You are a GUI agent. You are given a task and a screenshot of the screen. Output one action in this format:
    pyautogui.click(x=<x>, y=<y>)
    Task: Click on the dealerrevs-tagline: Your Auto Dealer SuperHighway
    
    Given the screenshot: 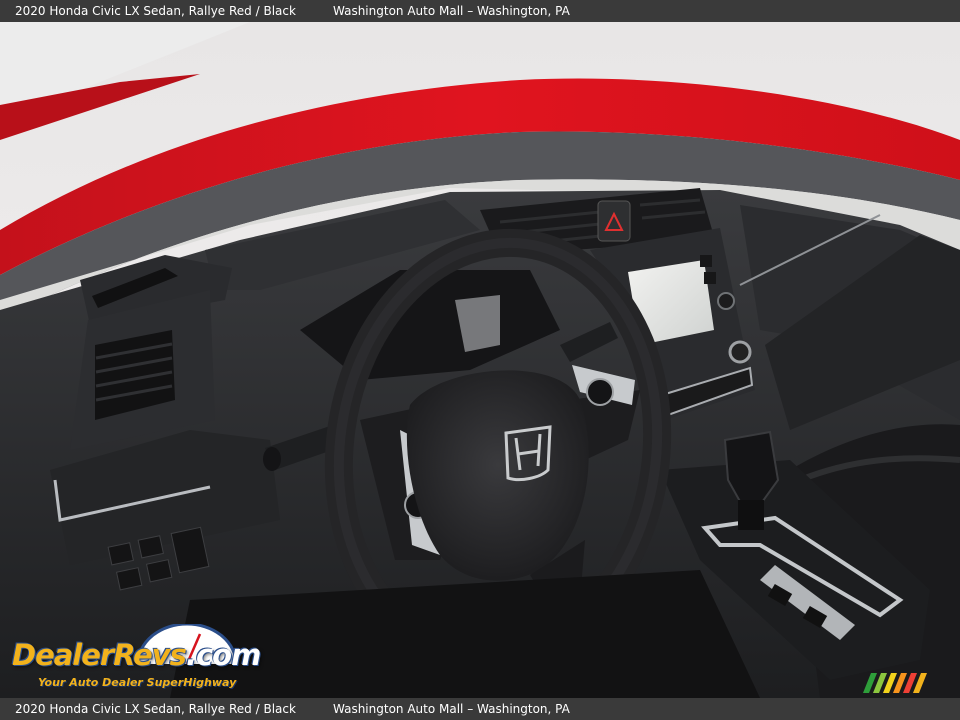 What is the action you would take?
    pyautogui.click(x=137, y=682)
    